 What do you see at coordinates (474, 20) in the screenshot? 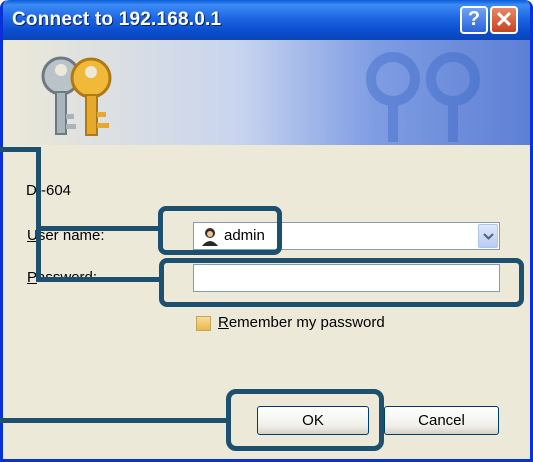
I see `help-button: ?` at bounding box center [474, 20].